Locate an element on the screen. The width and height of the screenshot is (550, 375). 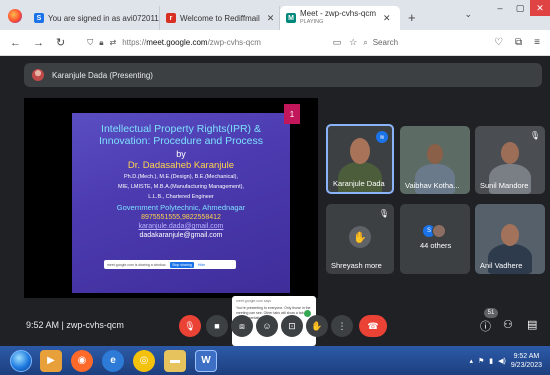
slide-title-line-1: Intellectual Property Rights(IPR) & is located at coordinates (181, 129).